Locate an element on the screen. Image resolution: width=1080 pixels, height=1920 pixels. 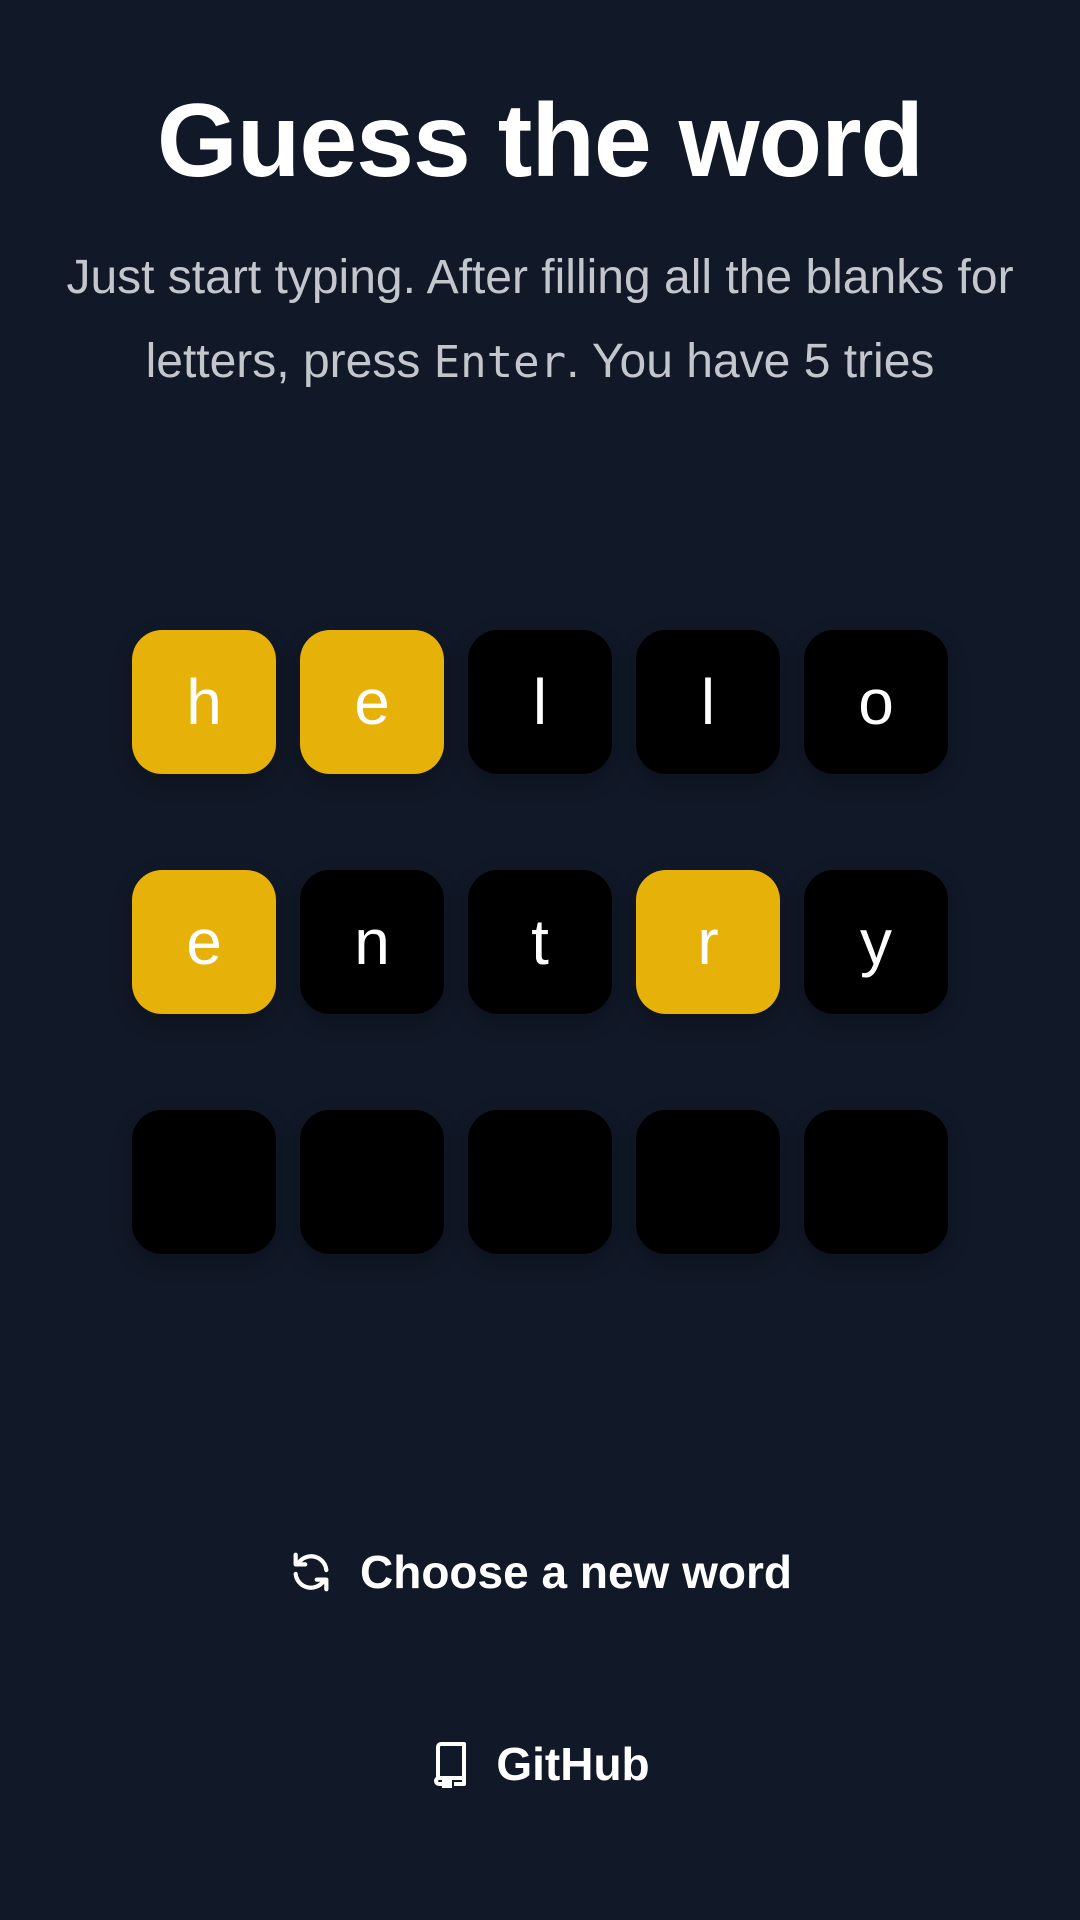
choose-new-word-button: Choose a new word is located at coordinates (540, 1572).